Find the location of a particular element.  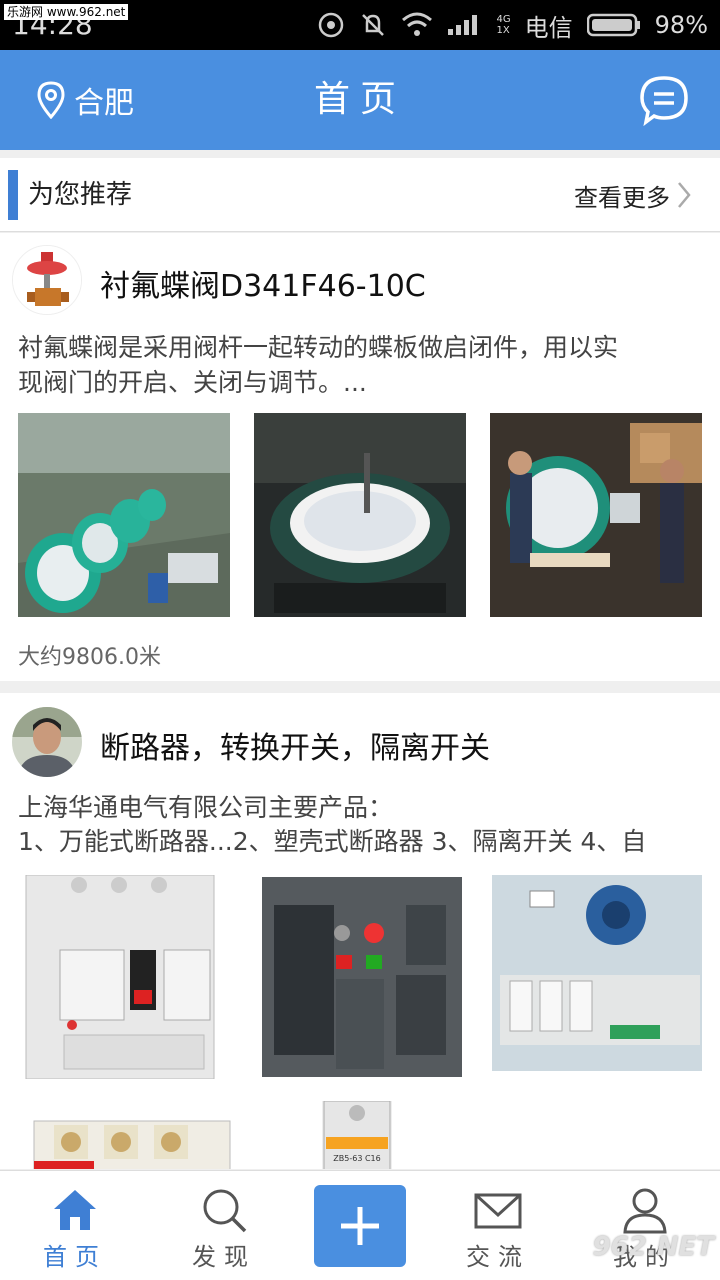

valve-avatar-image is located at coordinates (47, 280).